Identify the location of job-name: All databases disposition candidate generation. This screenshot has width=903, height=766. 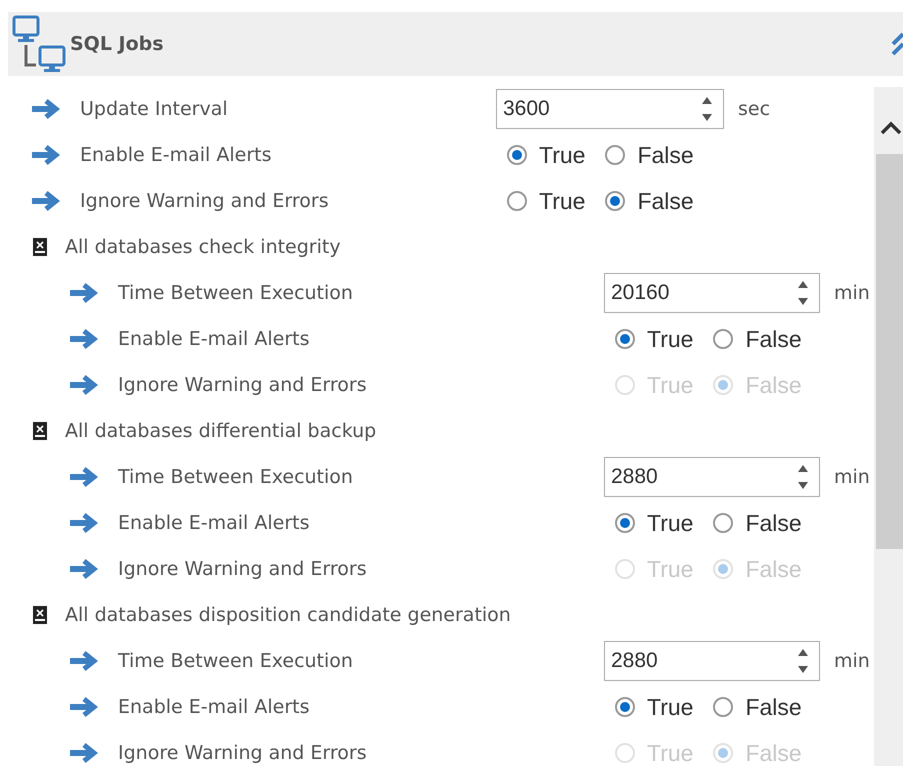
(288, 615).